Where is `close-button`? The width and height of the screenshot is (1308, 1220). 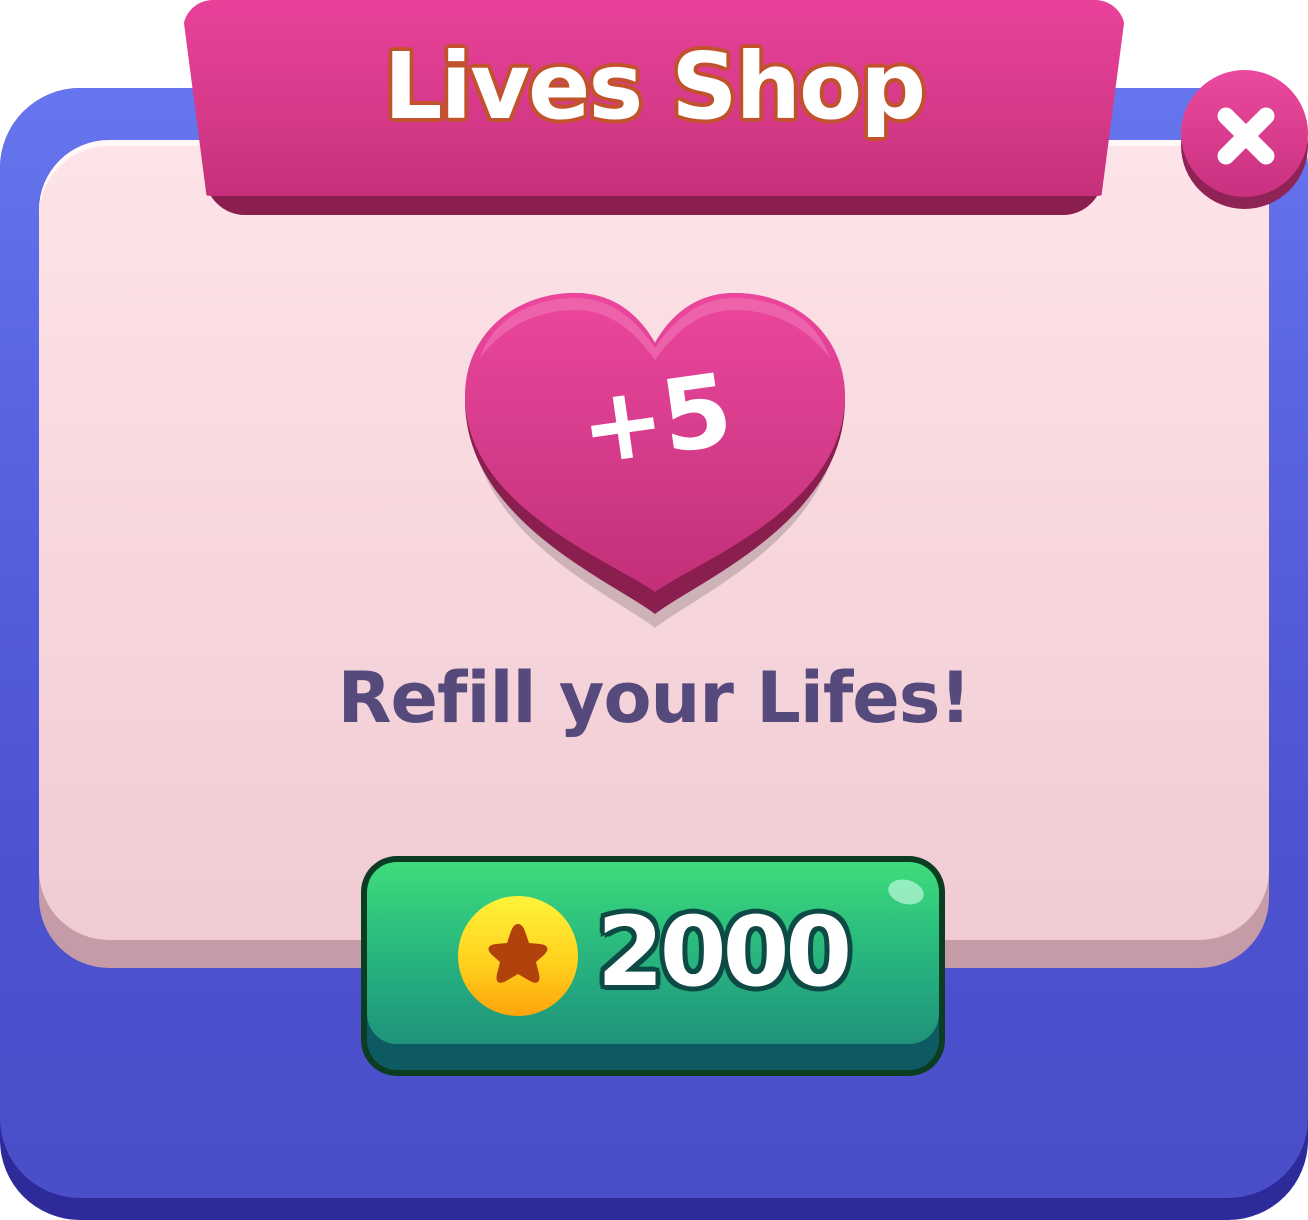 close-button is located at coordinates (1244, 141).